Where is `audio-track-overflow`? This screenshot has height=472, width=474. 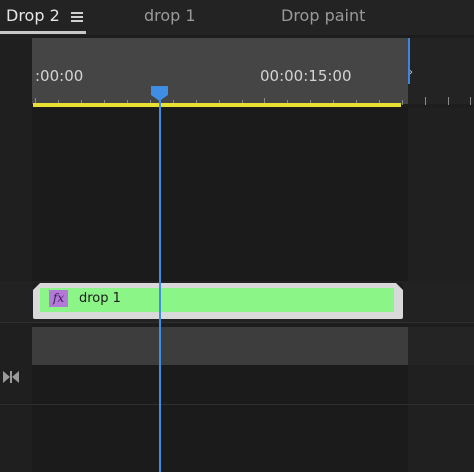
audio-track-overflow is located at coordinates (441, 346).